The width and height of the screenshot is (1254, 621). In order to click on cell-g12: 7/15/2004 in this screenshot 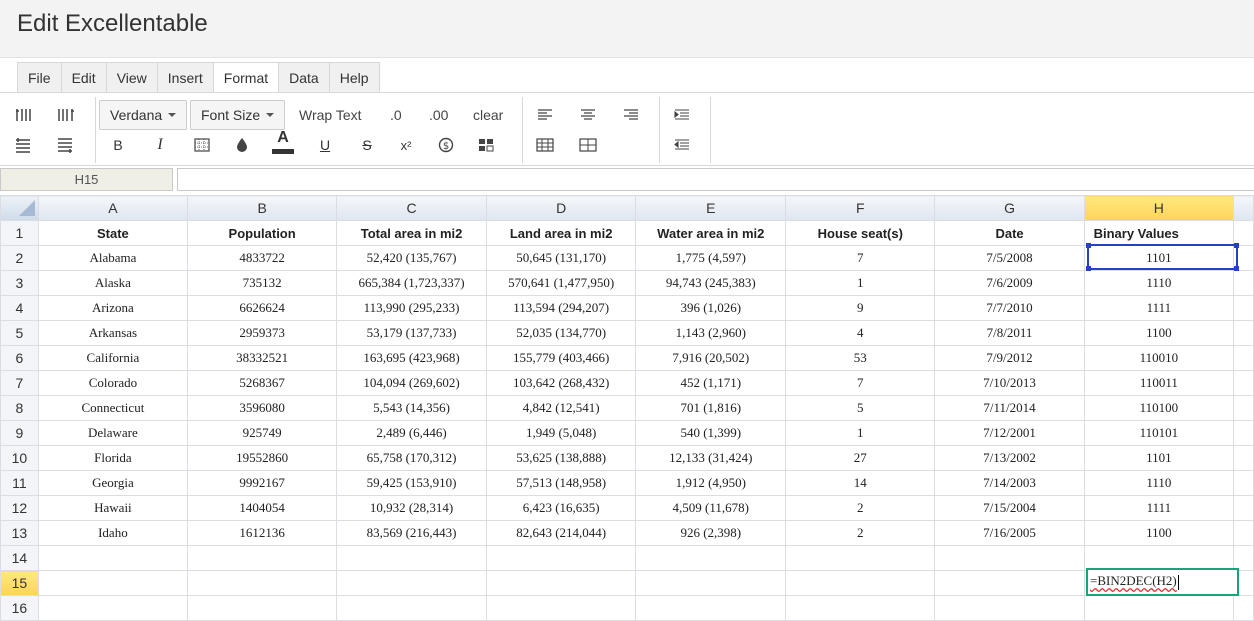, I will do `click(1009, 508)`.